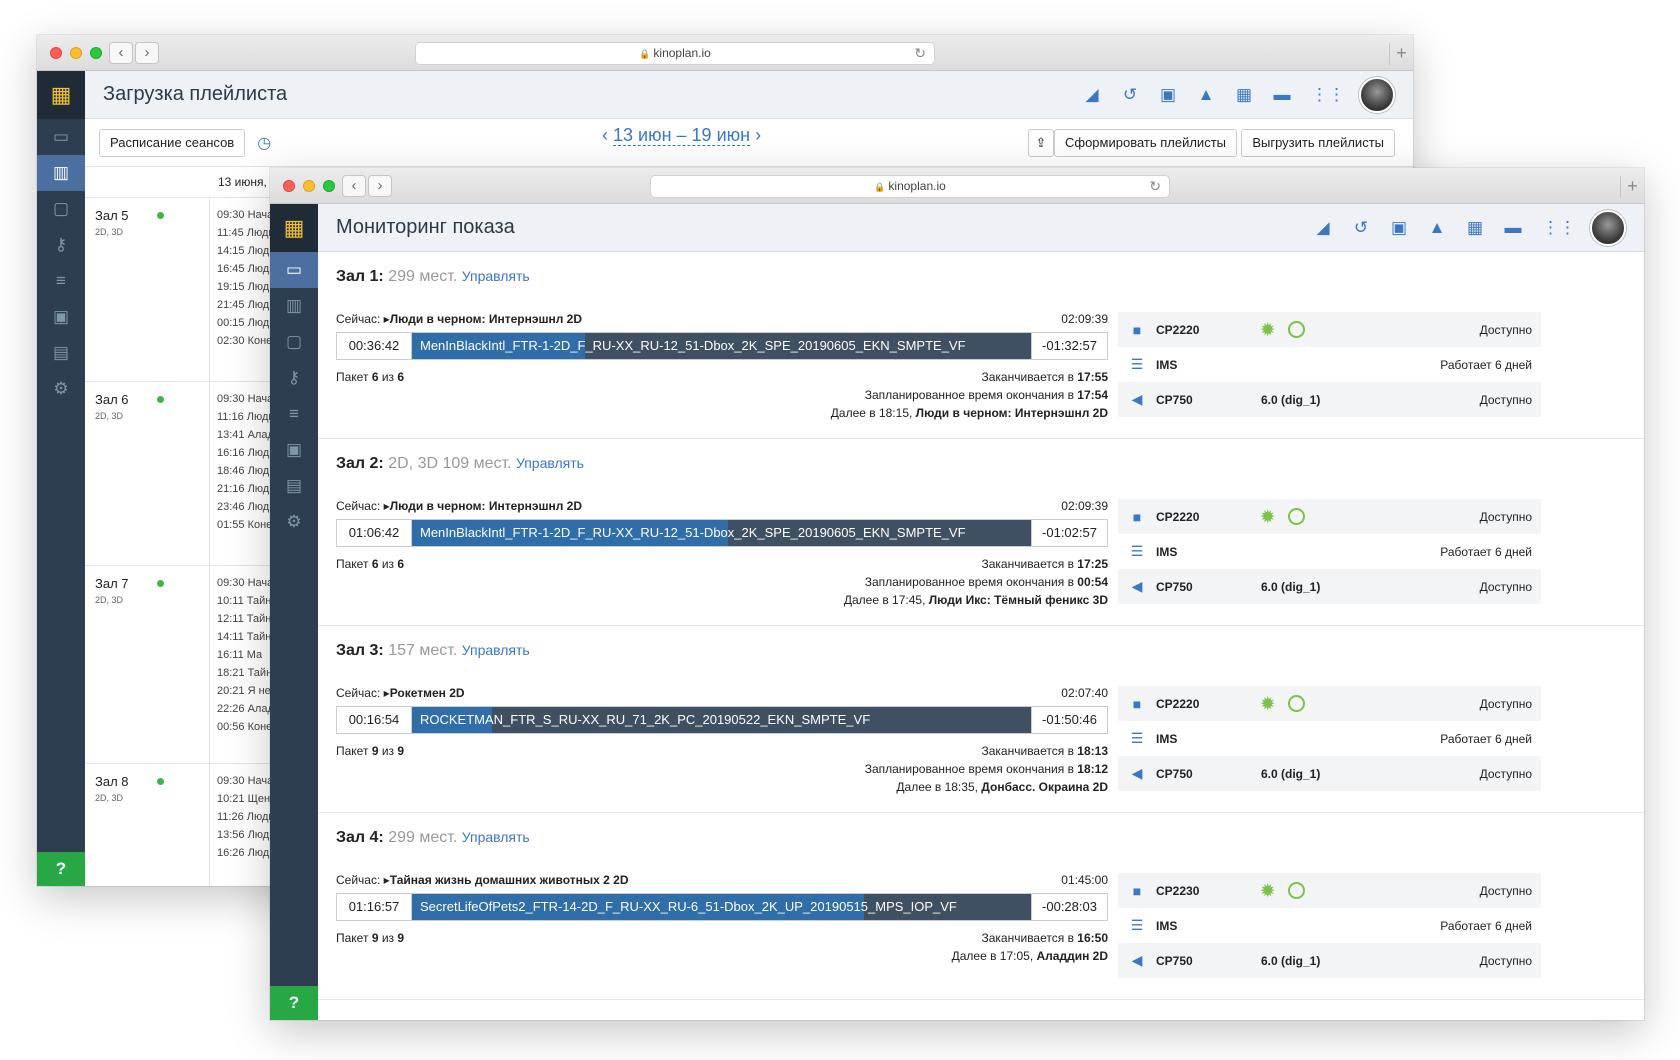 The image size is (1680, 1060). Describe the element at coordinates (722, 582) in the screenshot. I see `schedule-info: Запланированное время окончания в 00:54` at that location.